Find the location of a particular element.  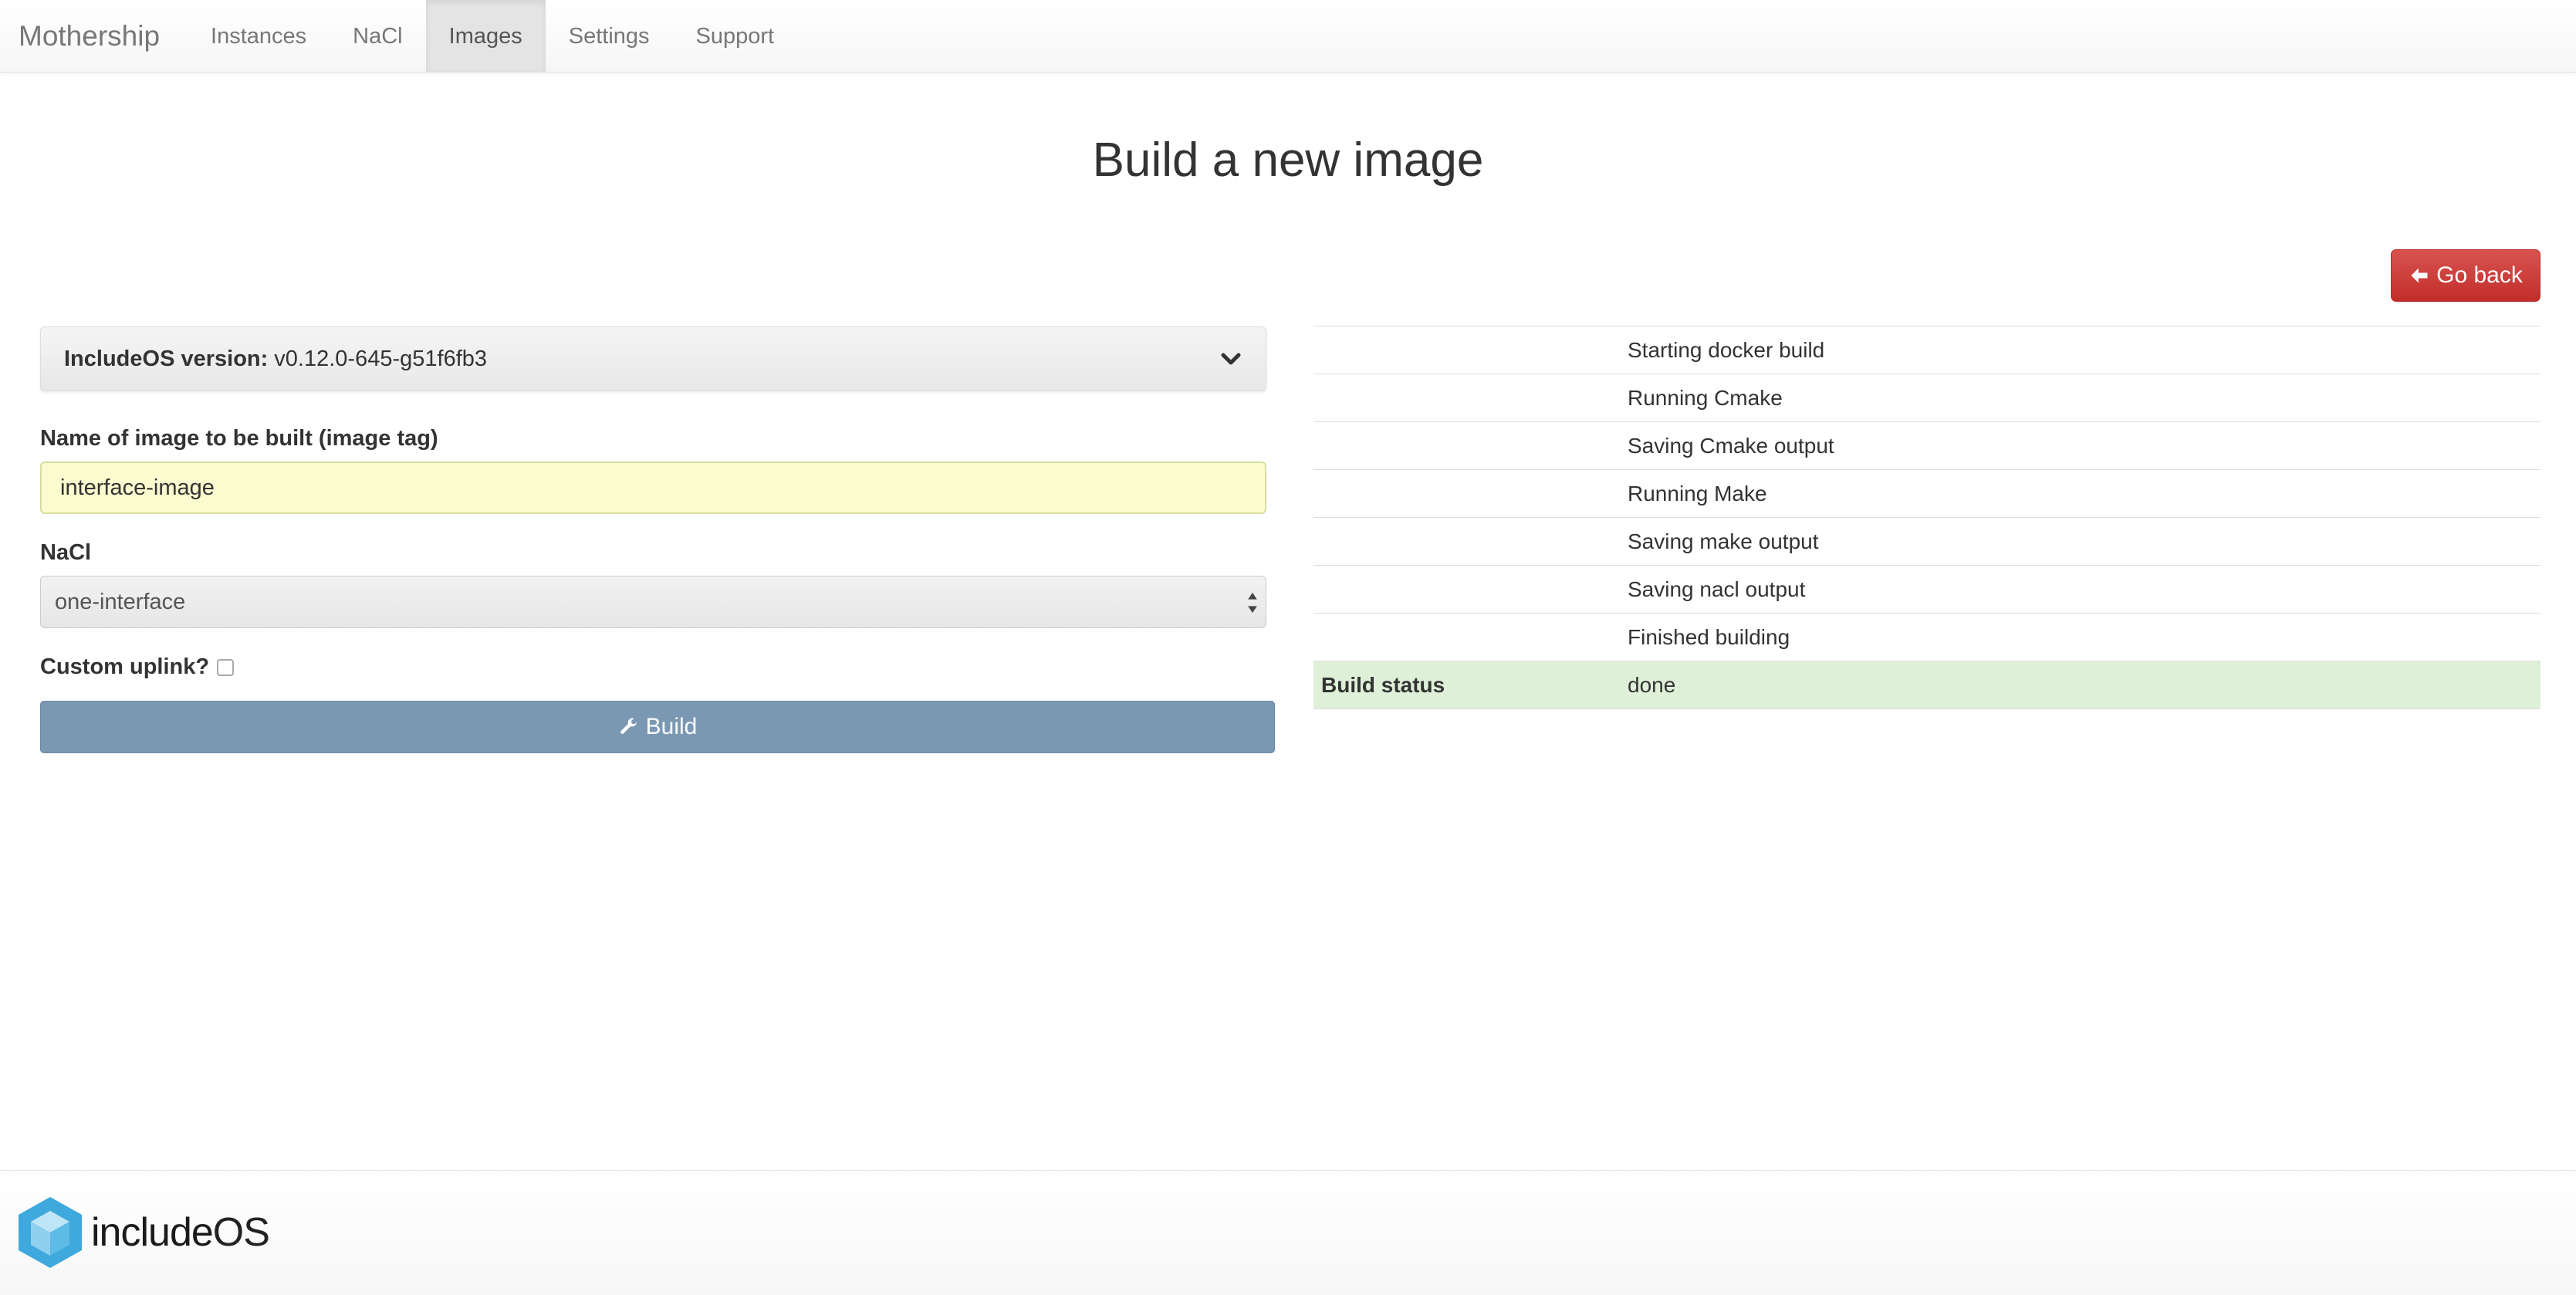

custom-uplink-row: Custom uplink? is located at coordinates (137, 667).